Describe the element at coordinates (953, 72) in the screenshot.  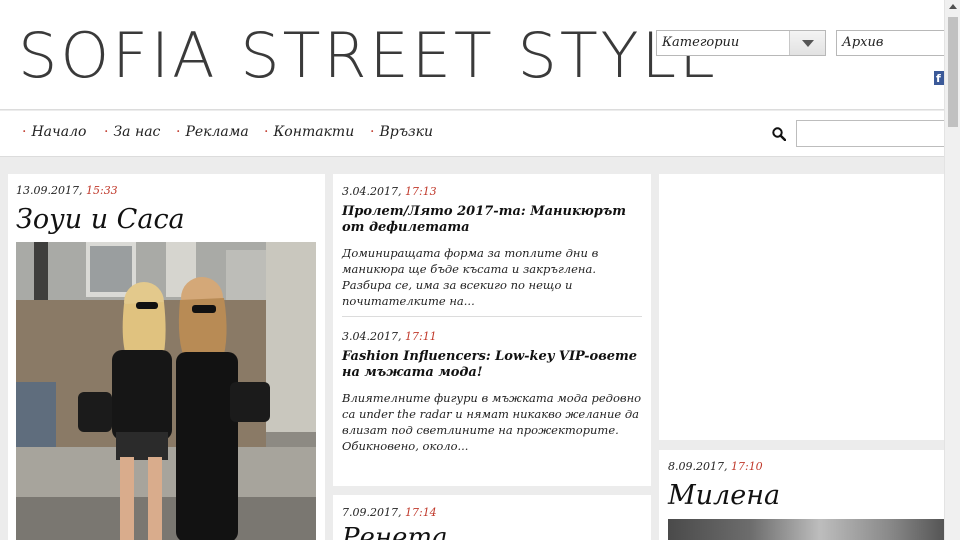
I see `scrollbar-thumb` at that location.